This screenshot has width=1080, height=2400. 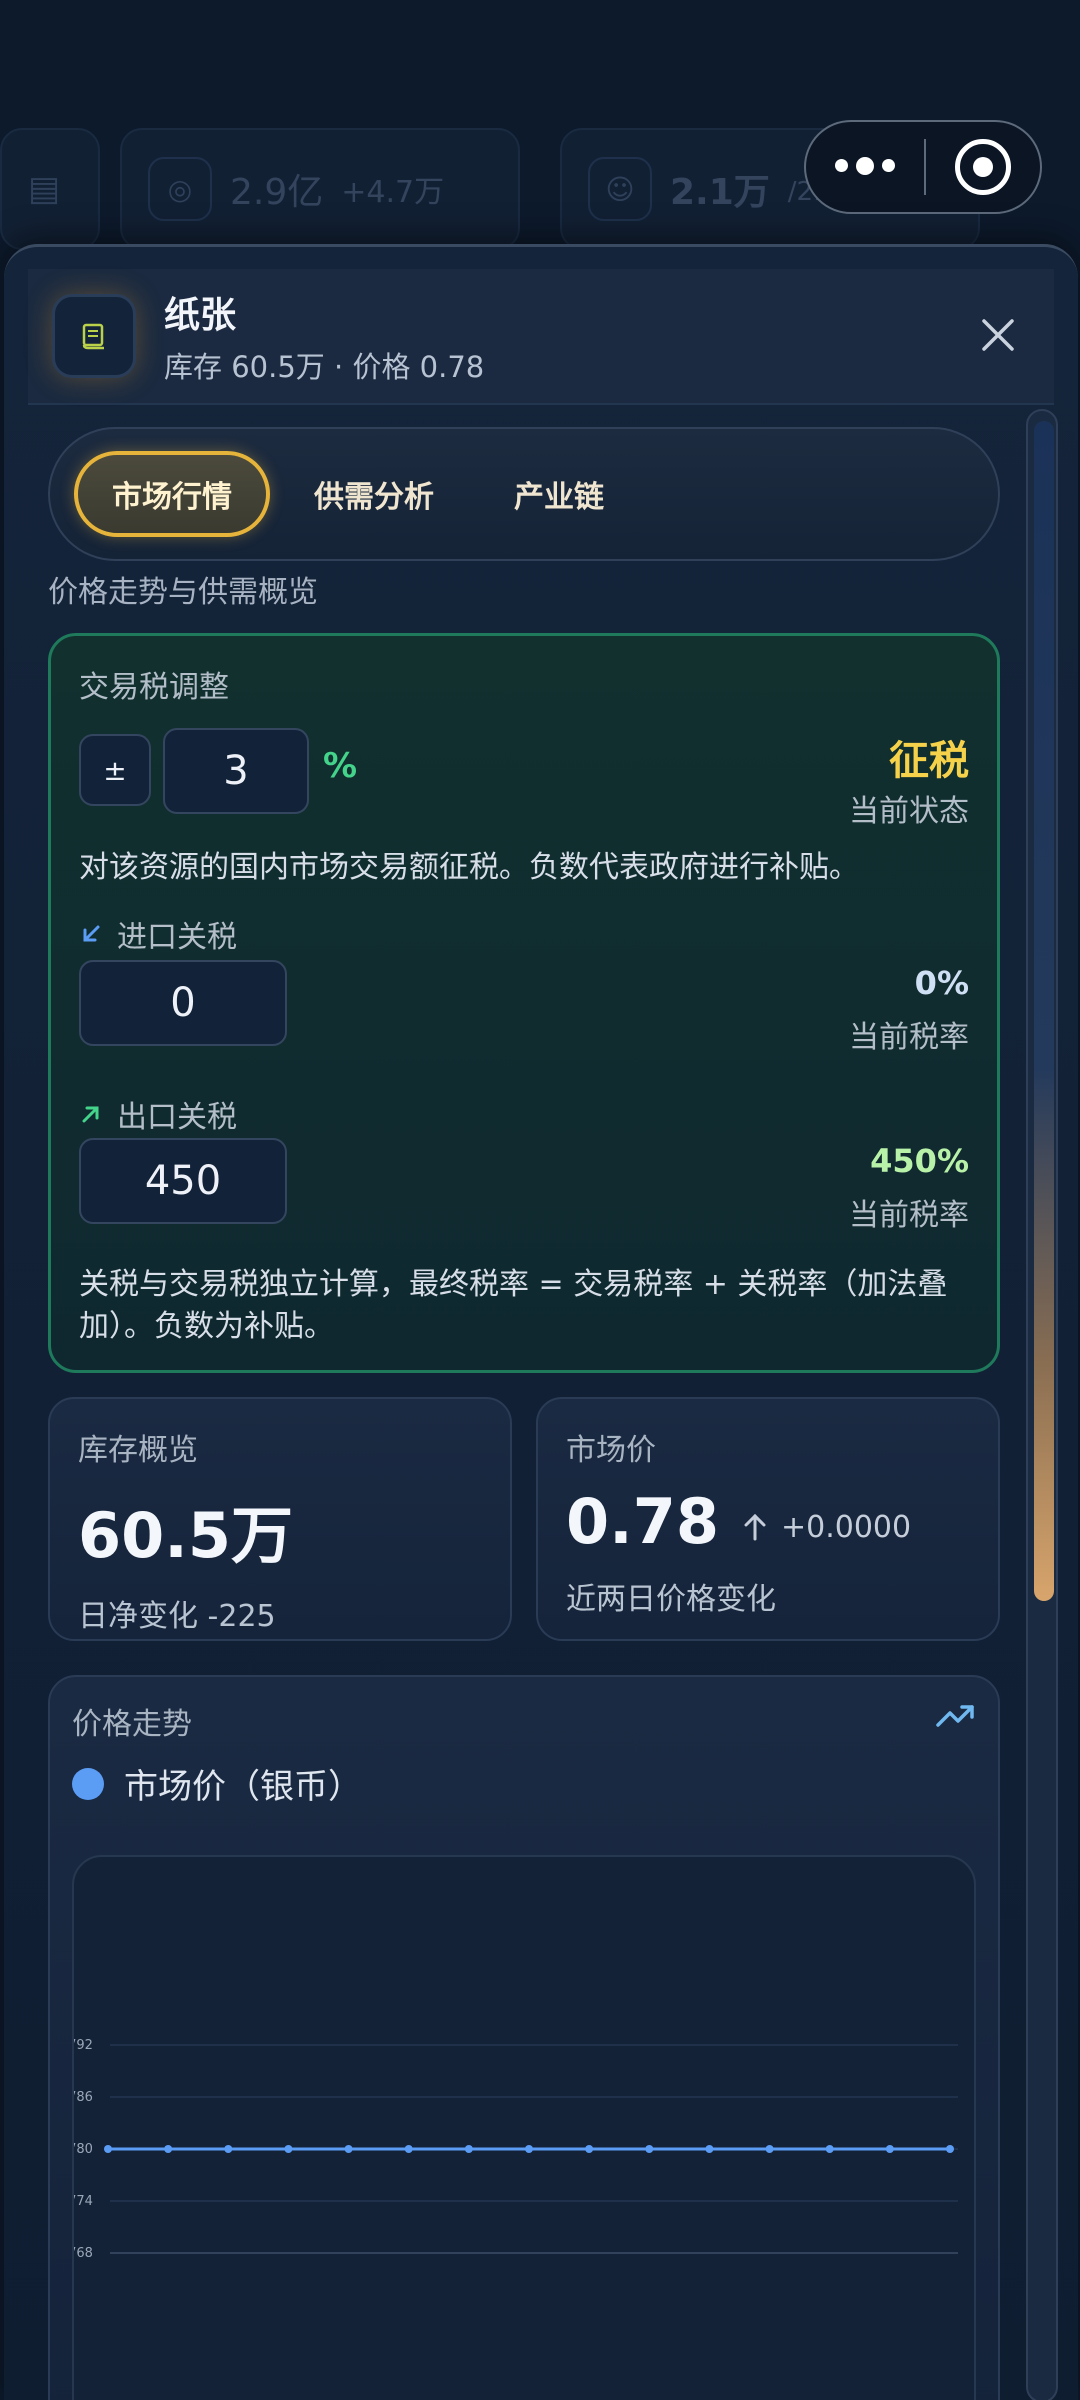 What do you see at coordinates (91, 933) in the screenshot?
I see `arrow-down-left-icon` at bounding box center [91, 933].